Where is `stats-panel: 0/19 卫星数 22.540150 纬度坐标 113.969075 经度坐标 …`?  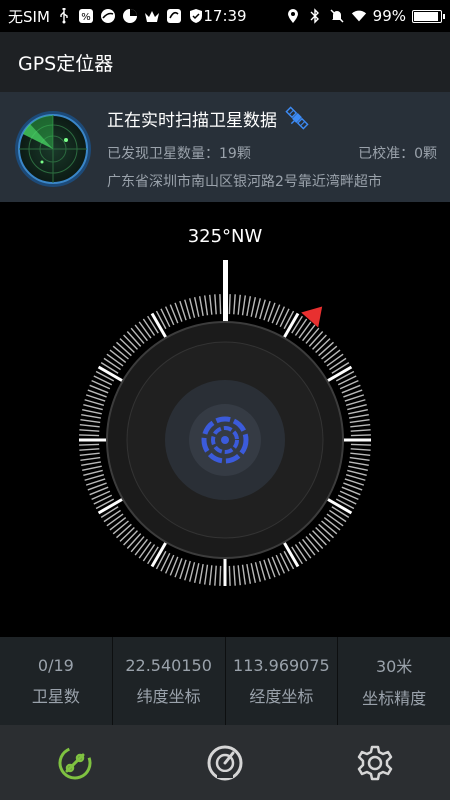 stats-panel: 0/19 卫星数 22.540150 纬度坐标 113.969075 经度坐标 … is located at coordinates (225, 681).